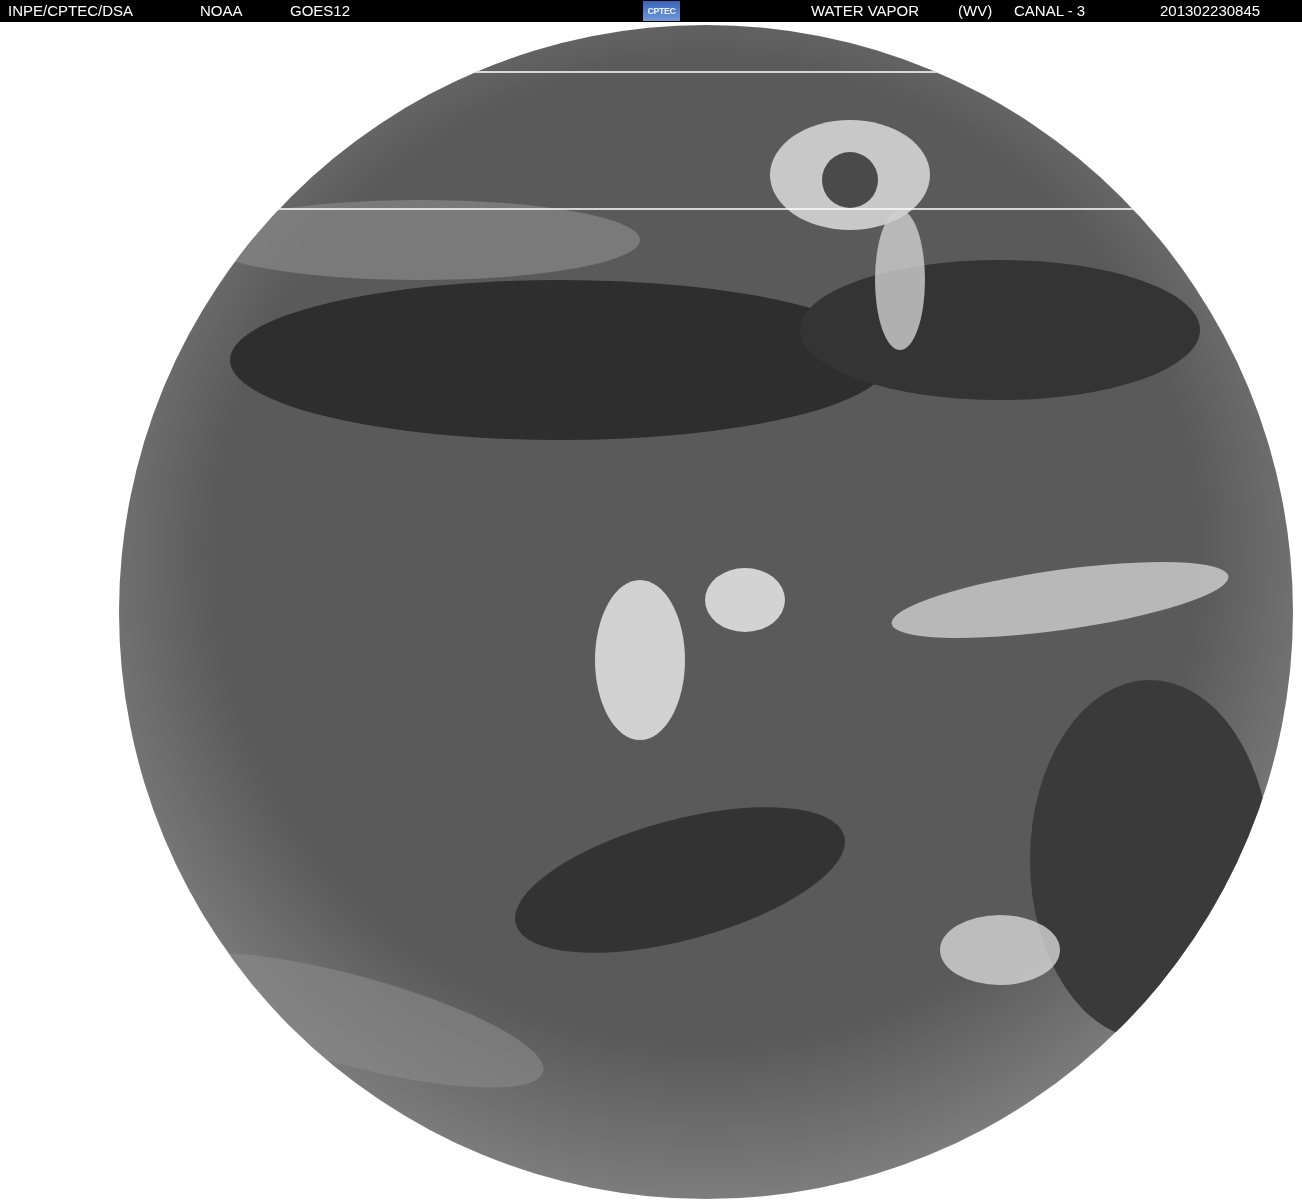  I want to click on header-label: NOAA, so click(222, 11).